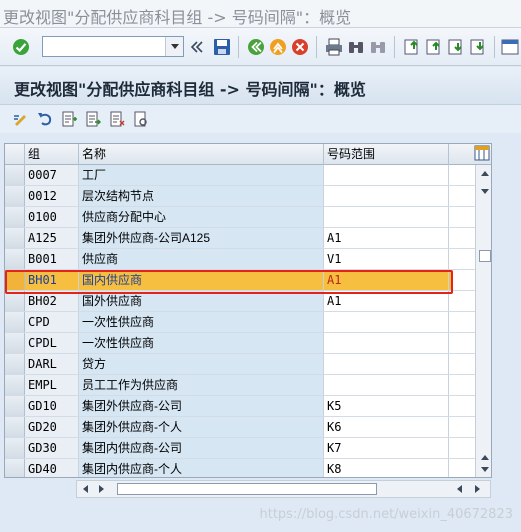  What do you see at coordinates (52, 259) in the screenshot?
I see `cell-group: B001` at bounding box center [52, 259].